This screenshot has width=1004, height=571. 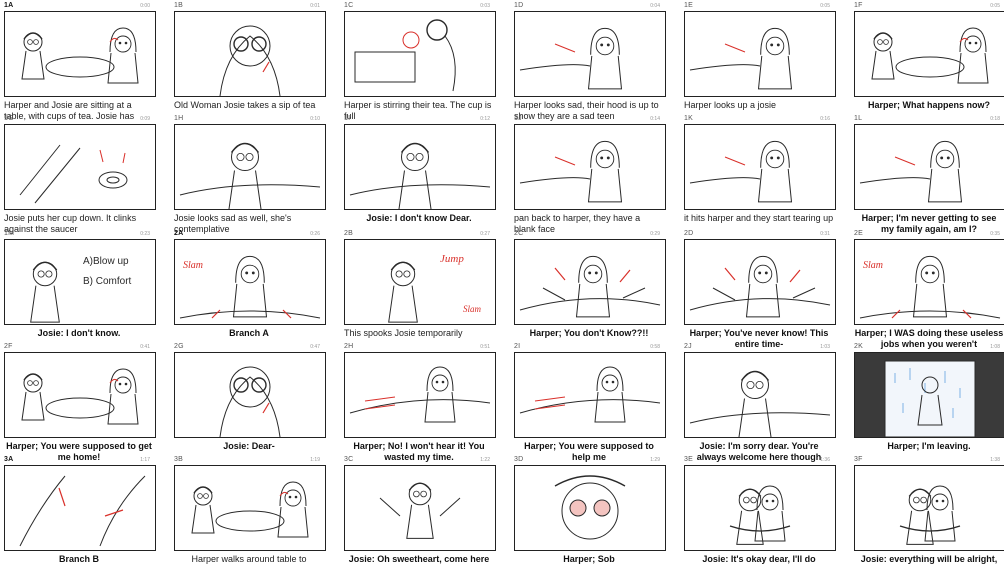 I want to click on panel-code: 1A, so click(x=9, y=5).